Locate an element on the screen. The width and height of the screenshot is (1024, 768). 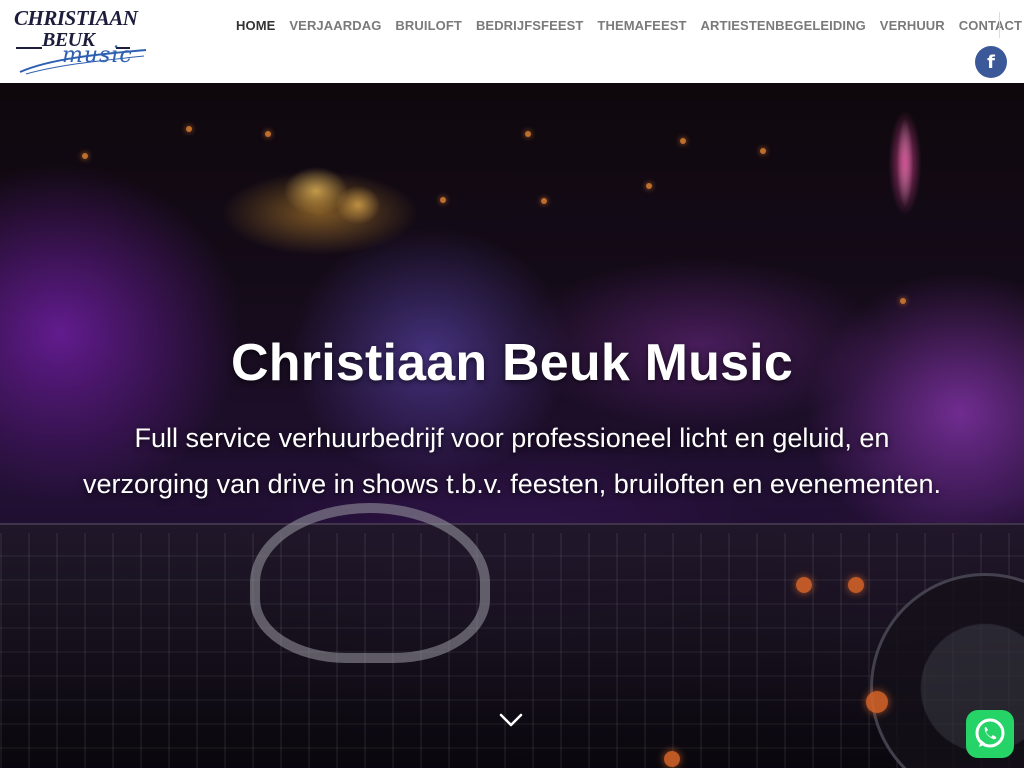
facebook-icon: f is located at coordinates (991, 62).